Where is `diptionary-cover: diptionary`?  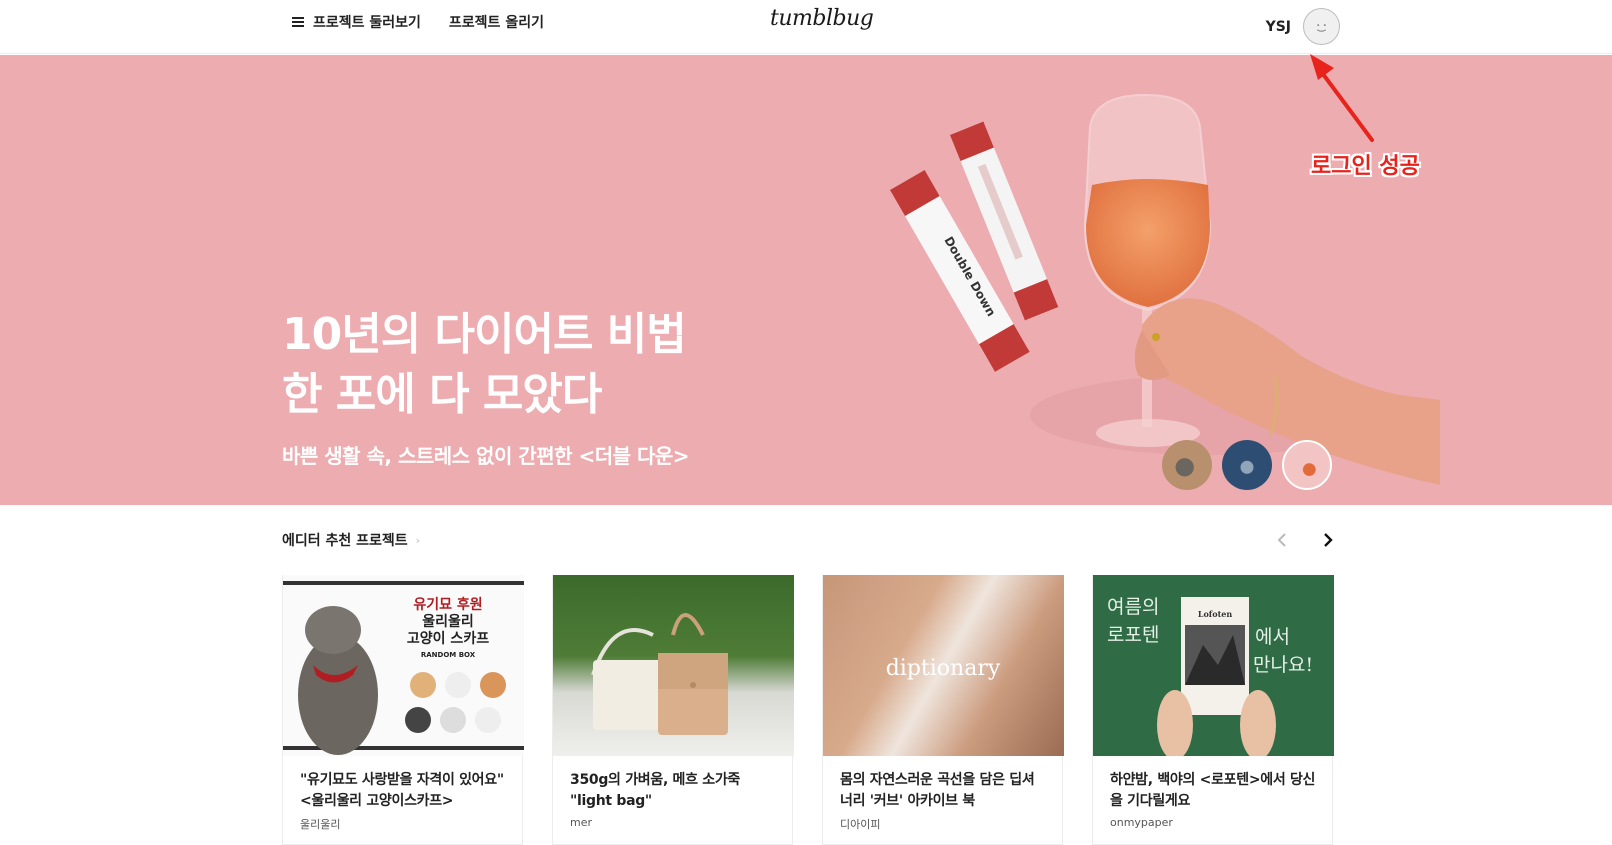 diptionary-cover: diptionary is located at coordinates (943, 668).